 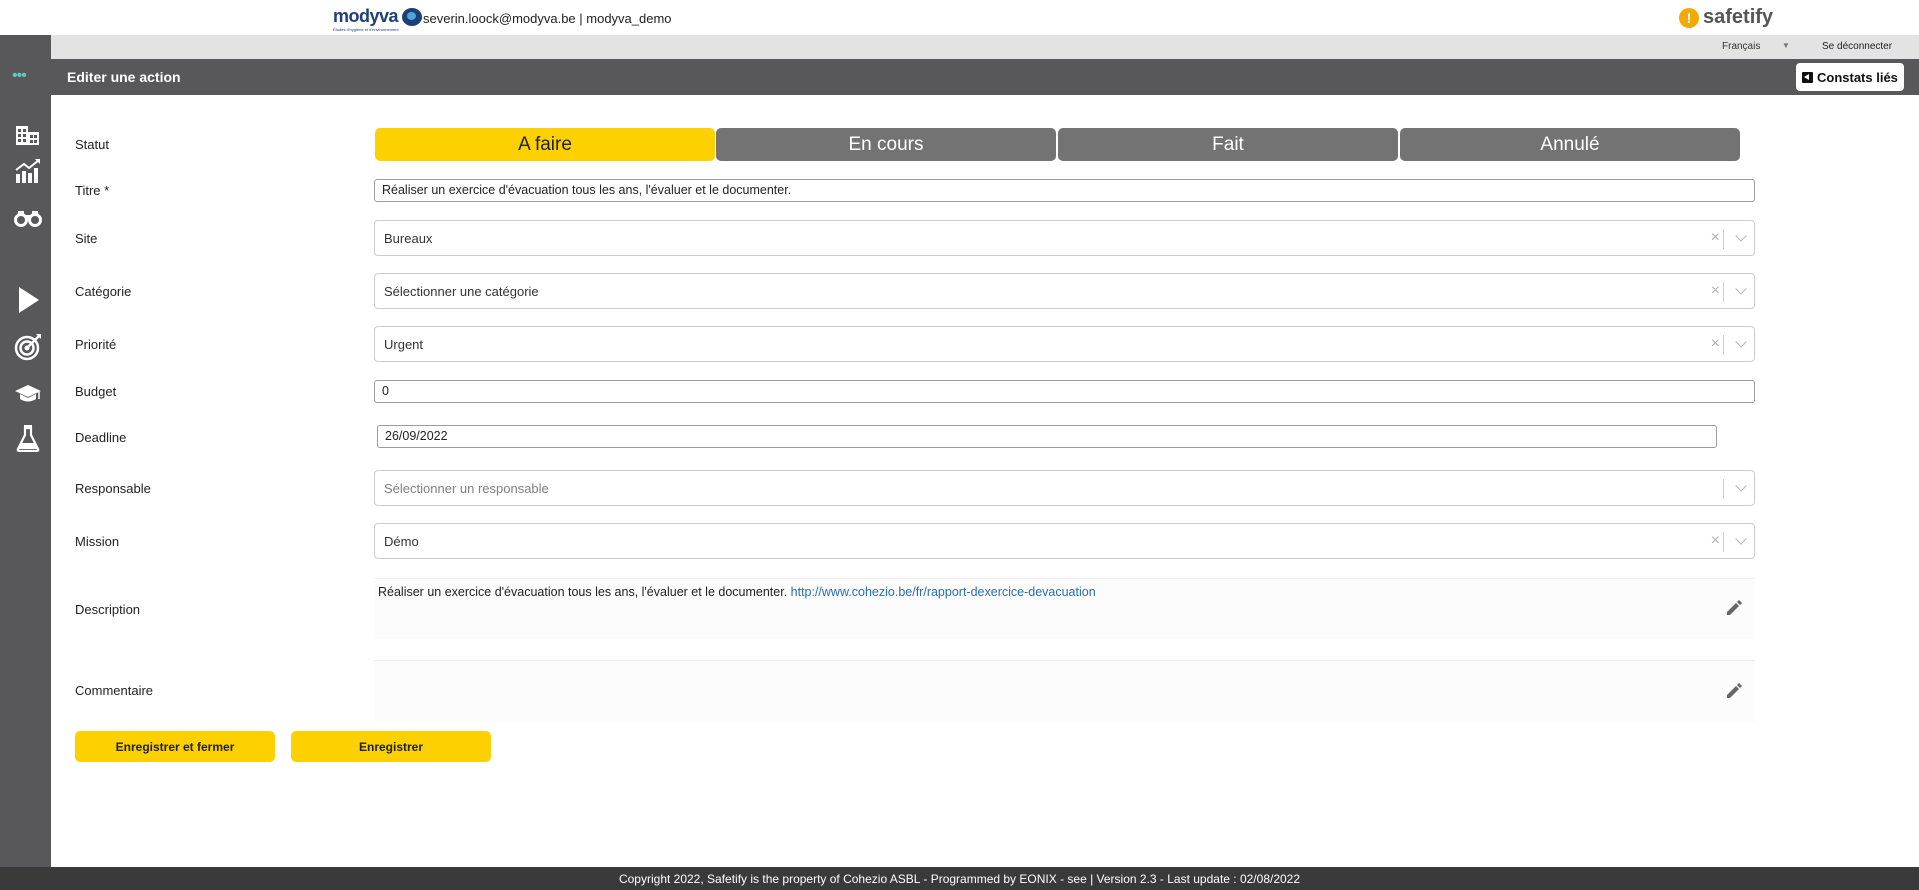 I want to click on site-chevron-down-icon, so click(x=1741, y=236).